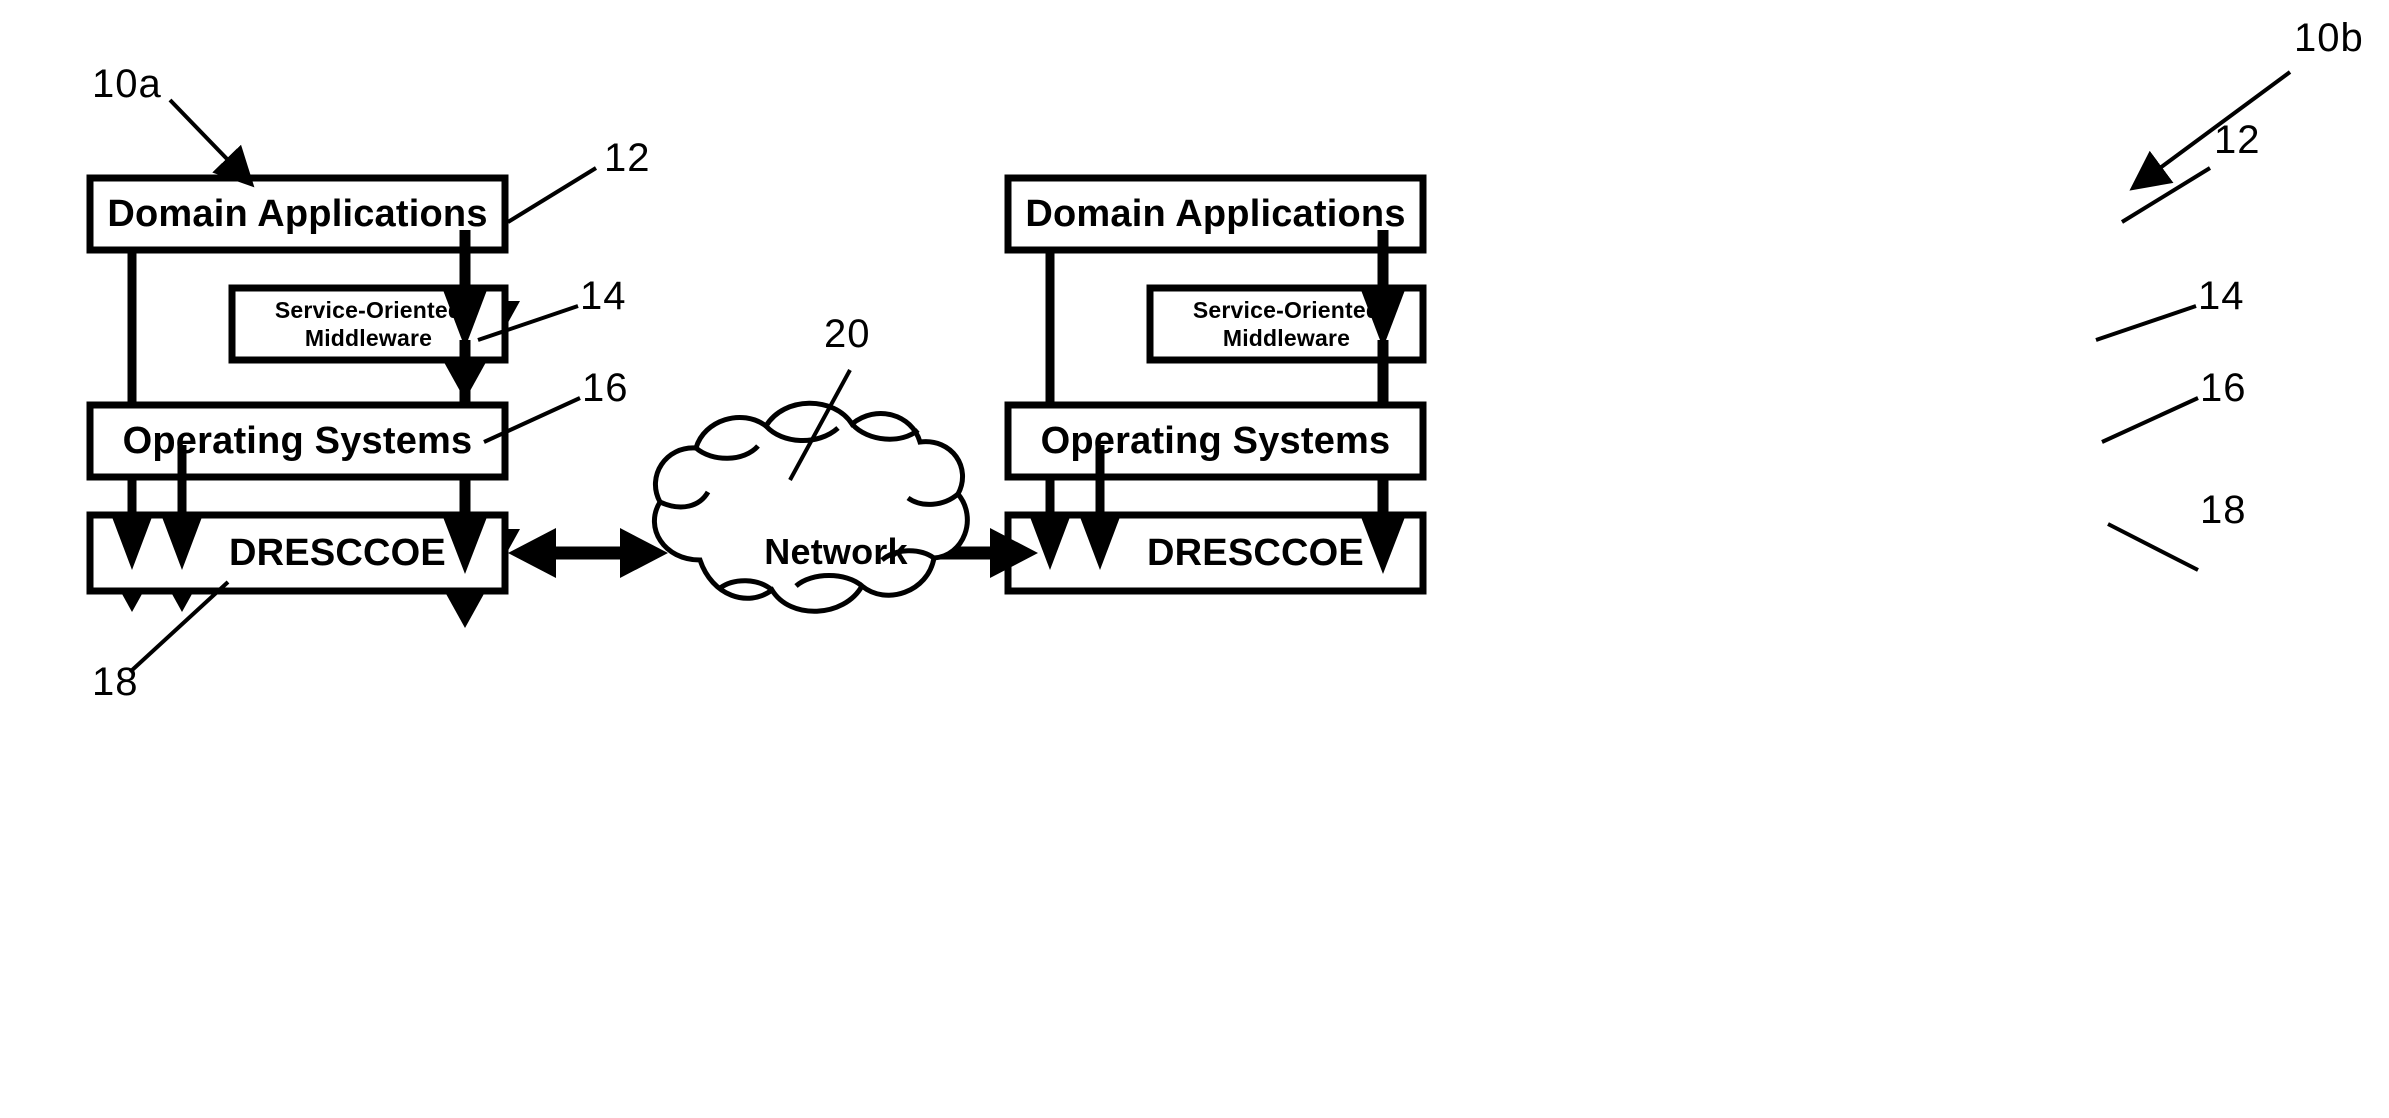 This screenshot has height=1118, width=2389. Describe the element at coordinates (342, 386) in the screenshot. I see `left-system-group` at that location.